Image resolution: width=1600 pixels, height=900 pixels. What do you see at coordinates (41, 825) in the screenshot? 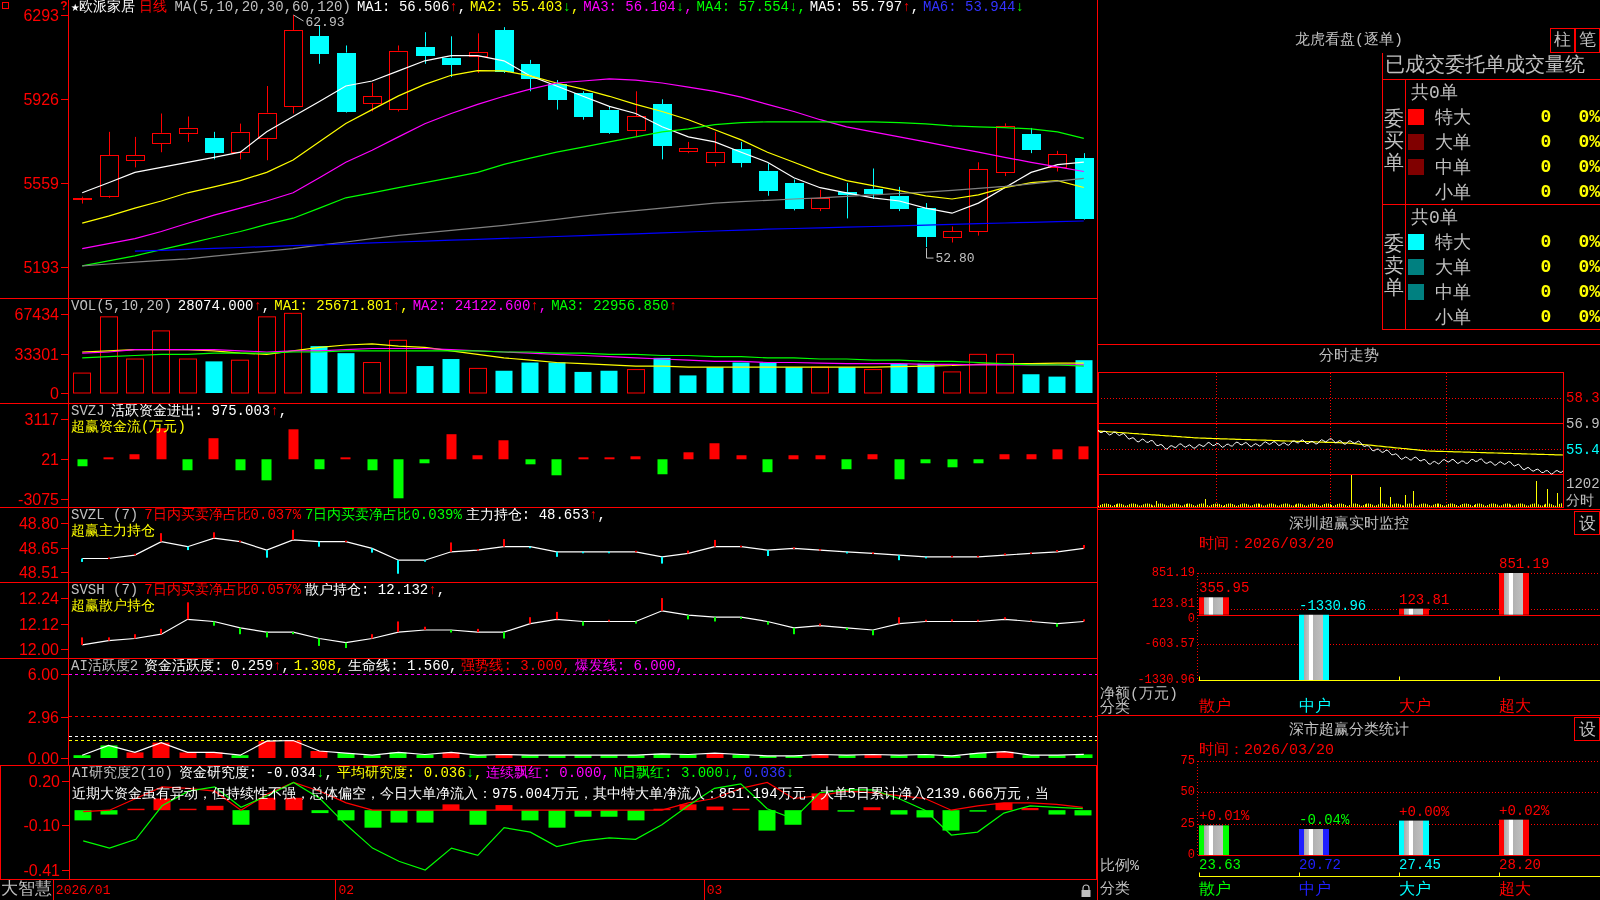
I see `axis-label: -0.10` at bounding box center [41, 825].